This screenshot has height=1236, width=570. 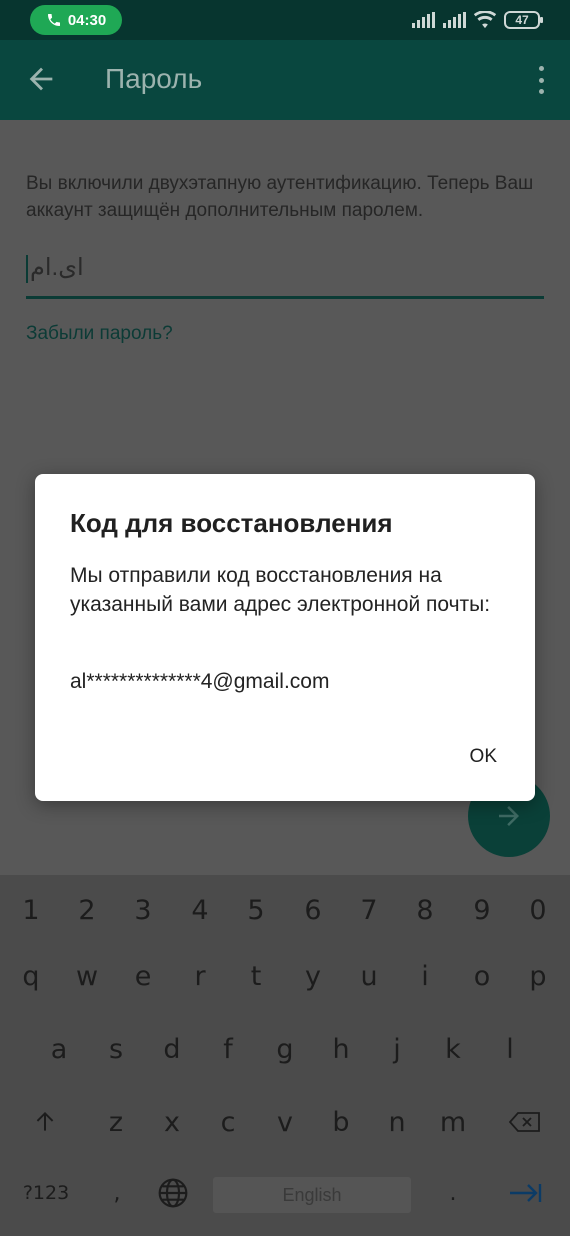 What do you see at coordinates (143, 976) in the screenshot?
I see `key-e: e` at bounding box center [143, 976].